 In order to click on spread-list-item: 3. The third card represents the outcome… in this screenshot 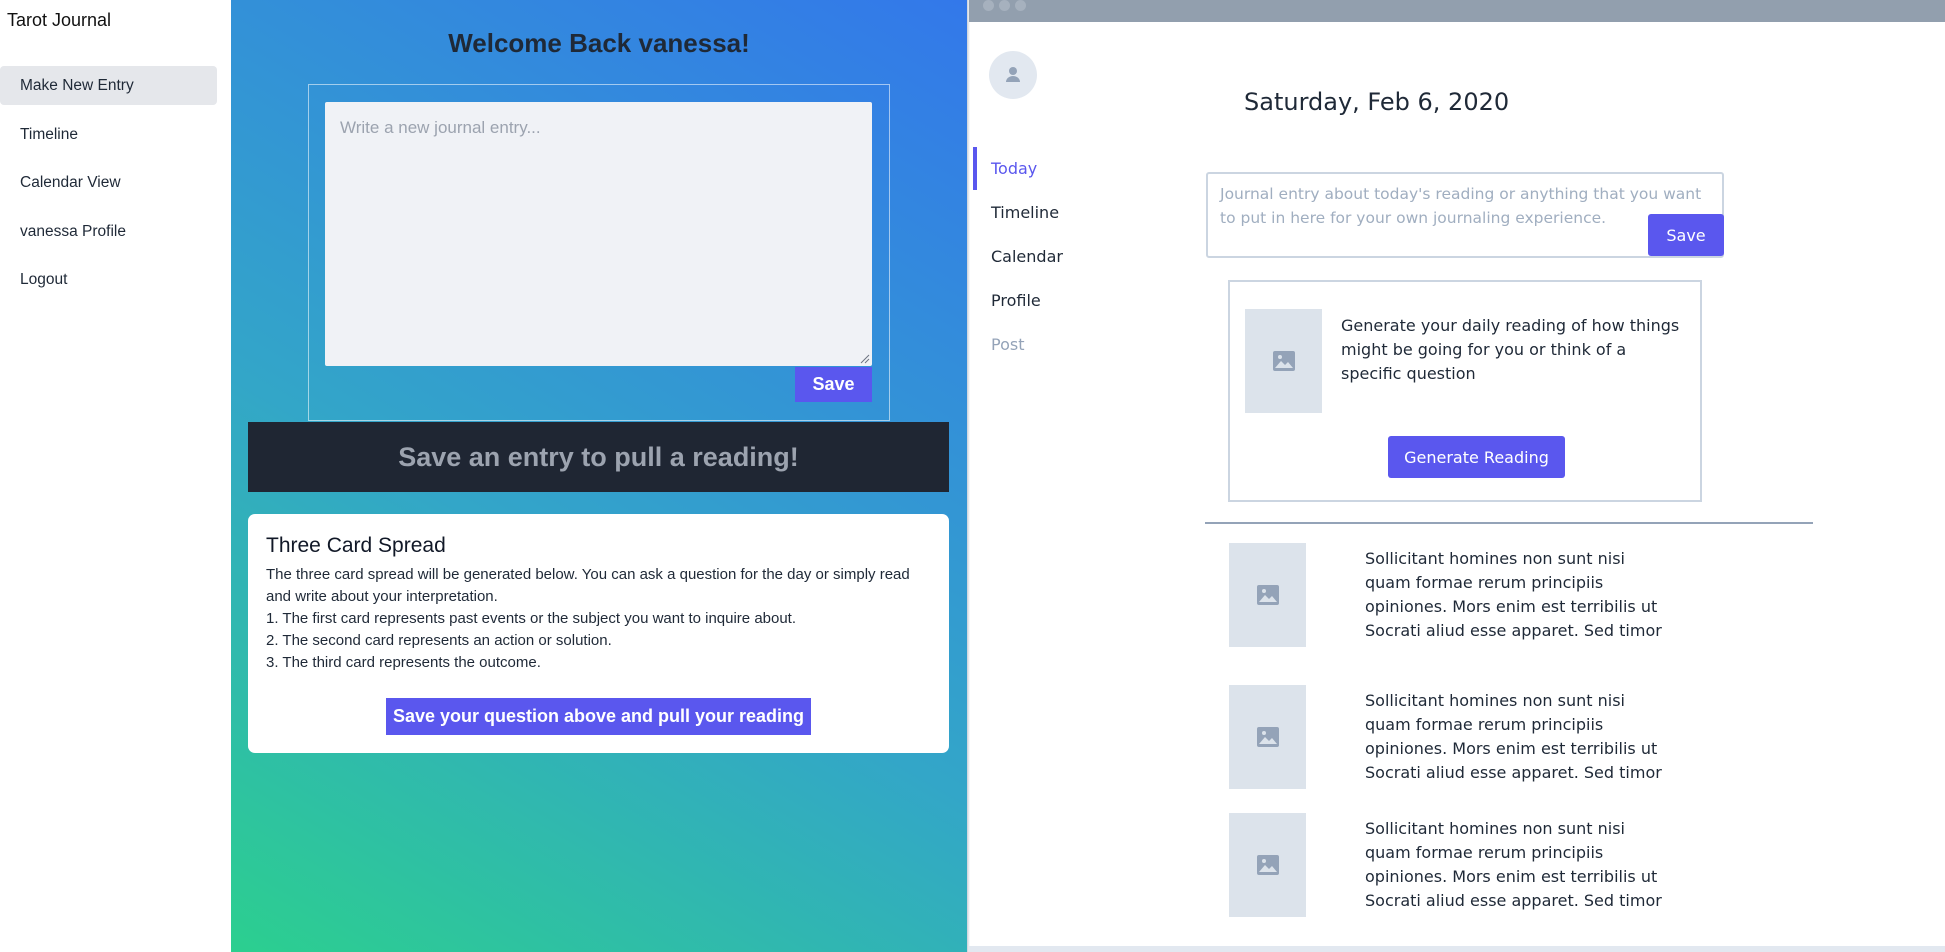, I will do `click(403, 662)`.